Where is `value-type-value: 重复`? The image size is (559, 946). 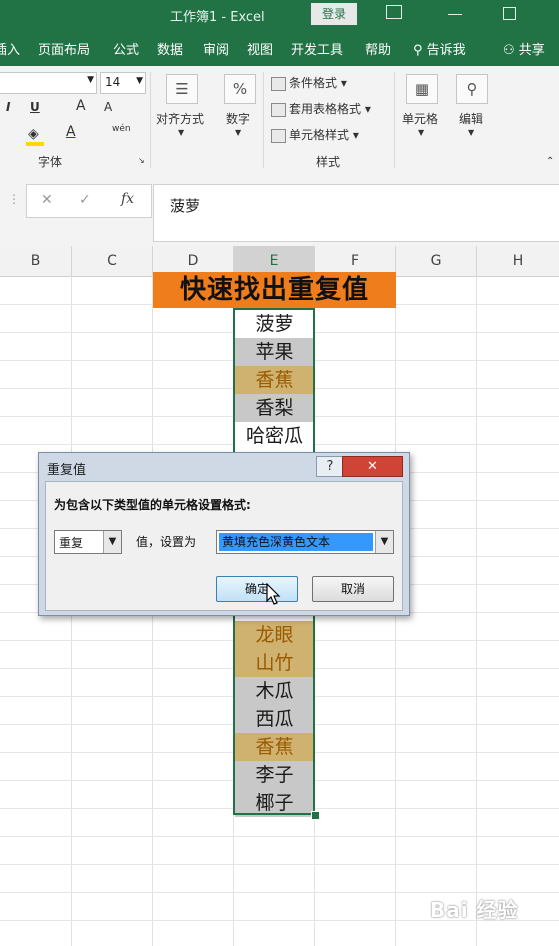
value-type-value: 重复 is located at coordinates (71, 543).